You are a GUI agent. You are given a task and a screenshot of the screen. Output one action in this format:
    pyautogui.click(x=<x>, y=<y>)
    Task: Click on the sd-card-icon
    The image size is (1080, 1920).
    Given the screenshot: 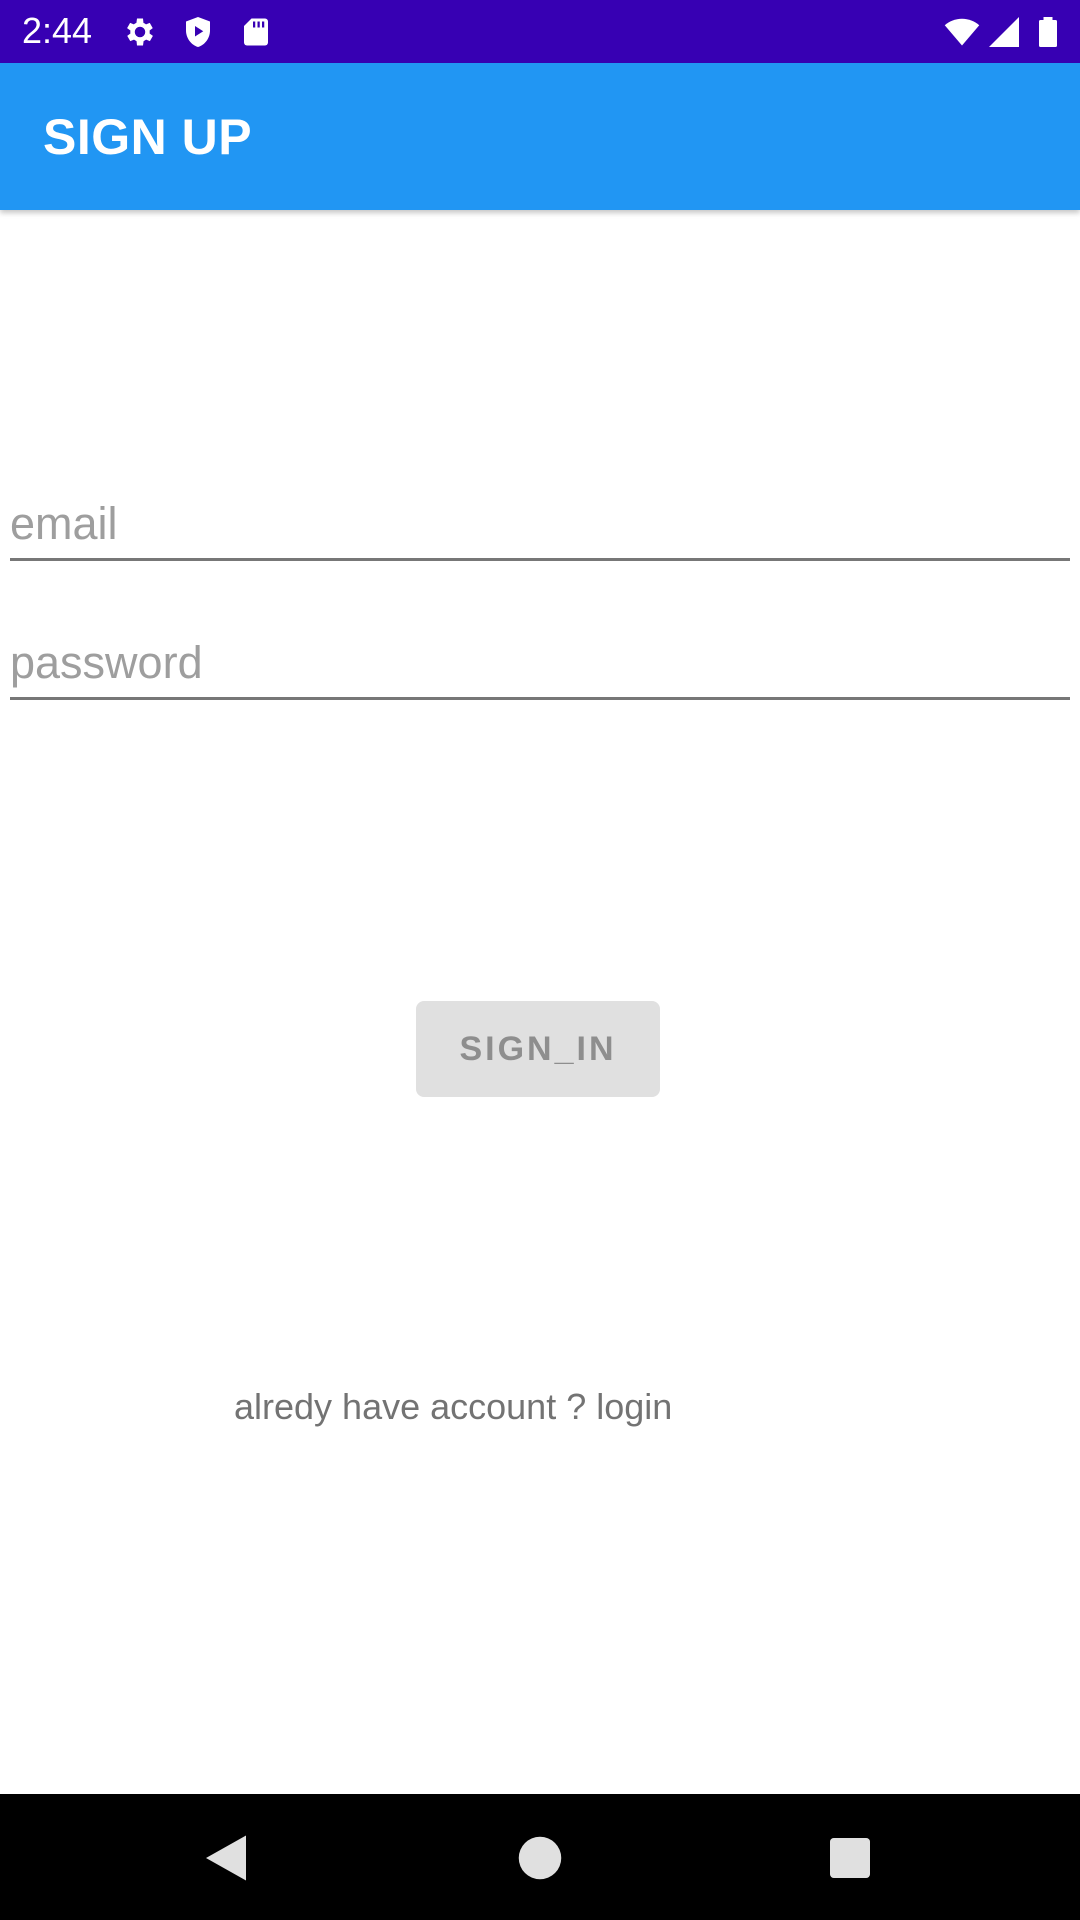 What is the action you would take?
    pyautogui.click(x=256, y=32)
    